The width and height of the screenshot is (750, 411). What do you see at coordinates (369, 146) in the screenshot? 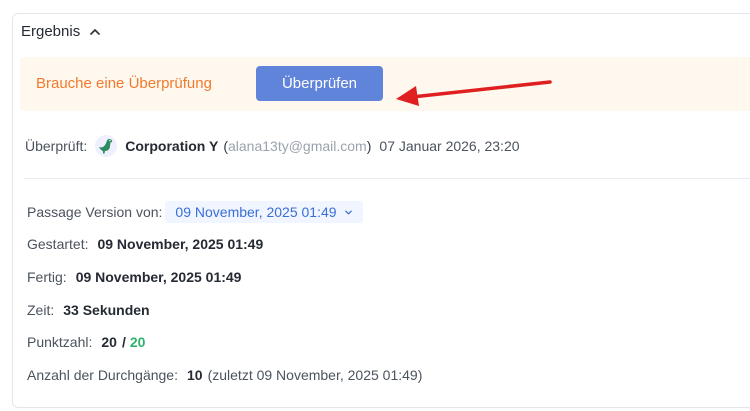
I see `email-paren-close: )` at bounding box center [369, 146].